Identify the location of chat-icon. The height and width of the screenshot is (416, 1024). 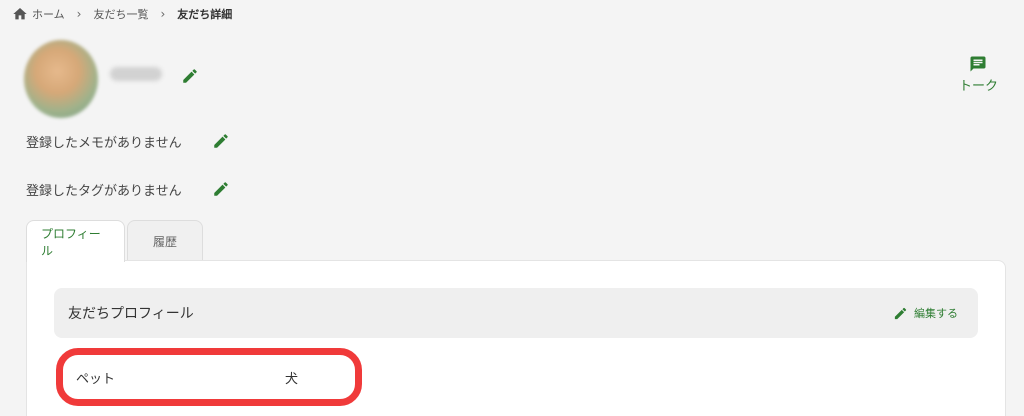
(978, 64).